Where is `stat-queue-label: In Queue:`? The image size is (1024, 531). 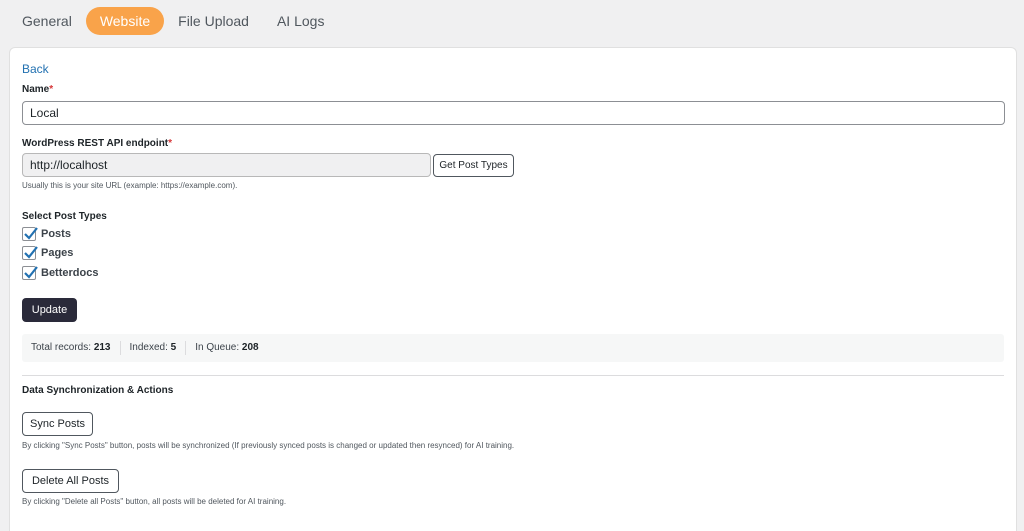
stat-queue-label: In Queue: is located at coordinates (217, 347).